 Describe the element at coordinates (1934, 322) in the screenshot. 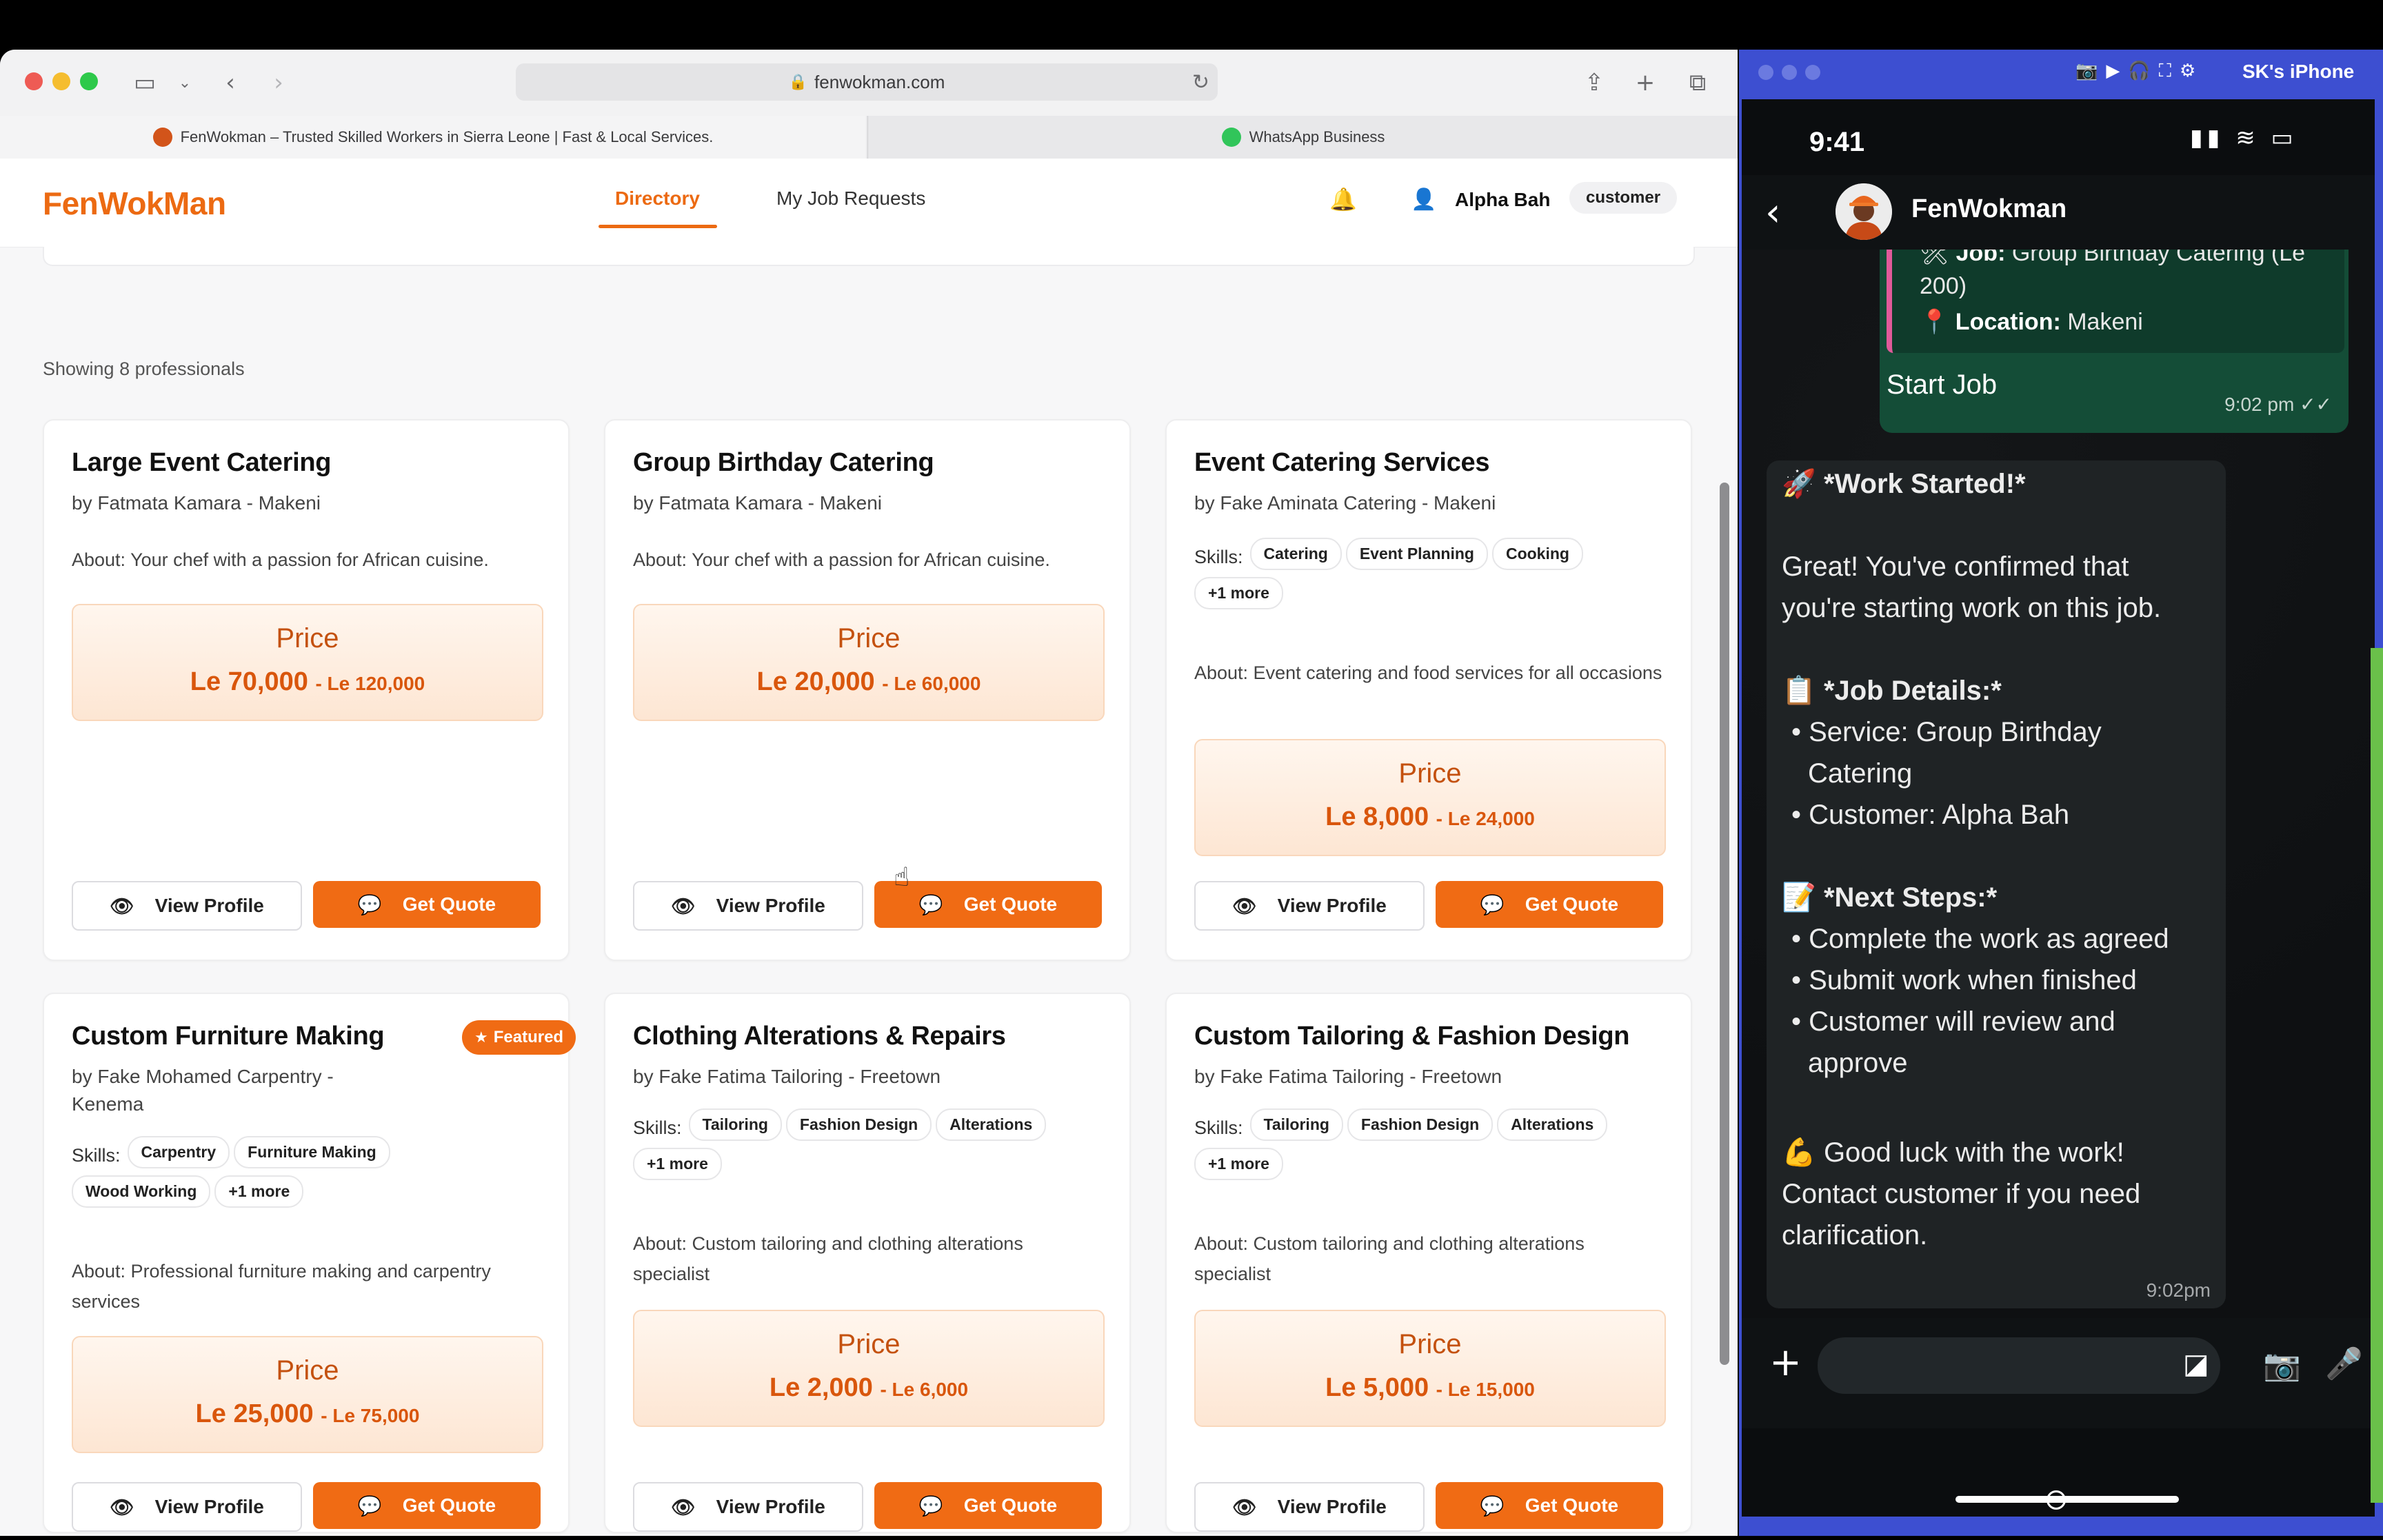

I see `pin-icon: 📍` at that location.